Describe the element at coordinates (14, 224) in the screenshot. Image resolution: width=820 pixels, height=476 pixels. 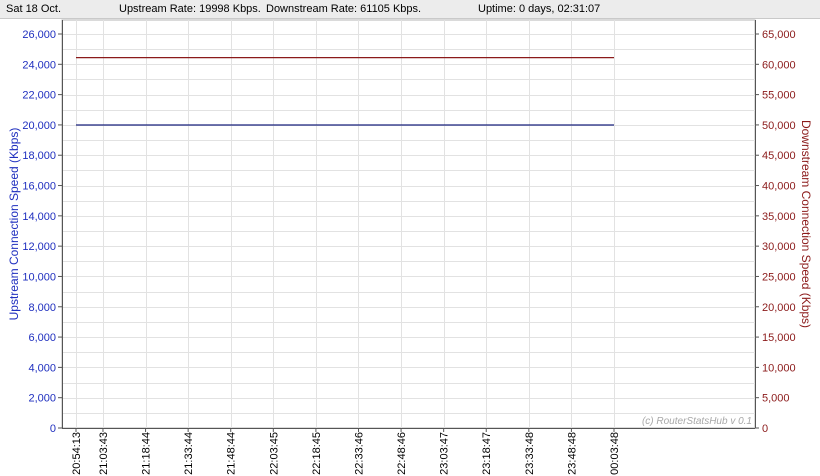
I see `left-axis-title: Upstream Connection Speed (Kbps)` at that location.